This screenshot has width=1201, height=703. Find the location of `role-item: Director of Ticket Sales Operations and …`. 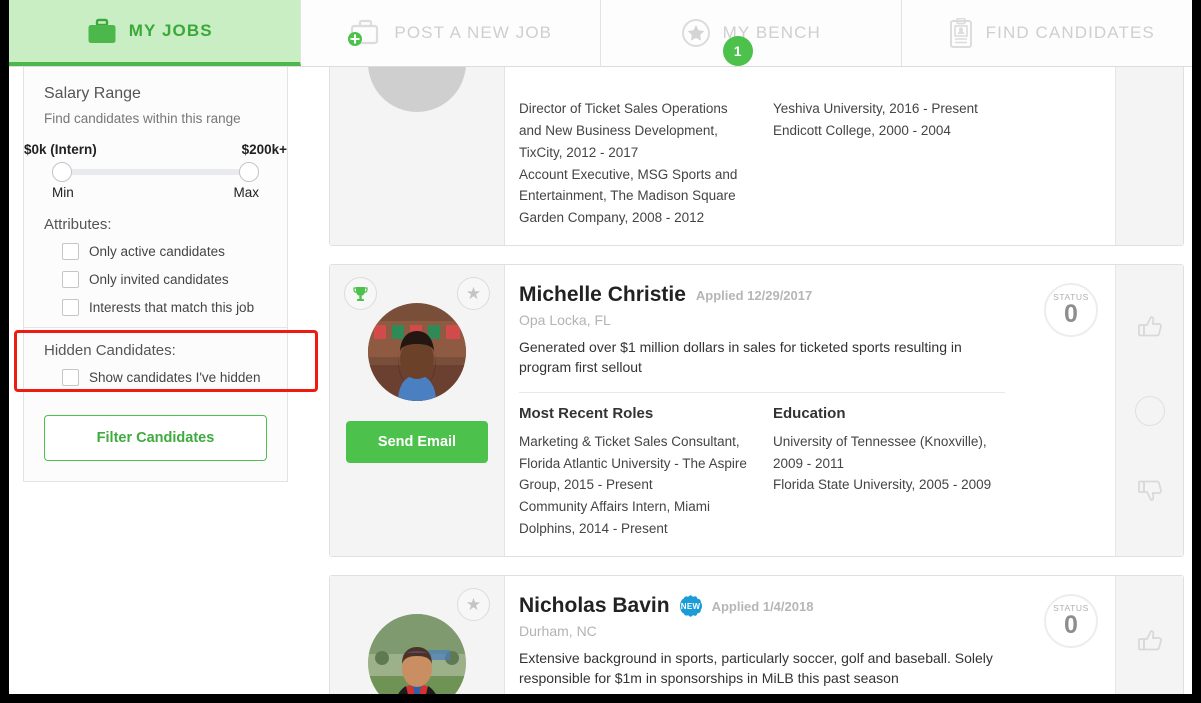

role-item: Director of Ticket Sales Operations and … is located at coordinates (623, 130).